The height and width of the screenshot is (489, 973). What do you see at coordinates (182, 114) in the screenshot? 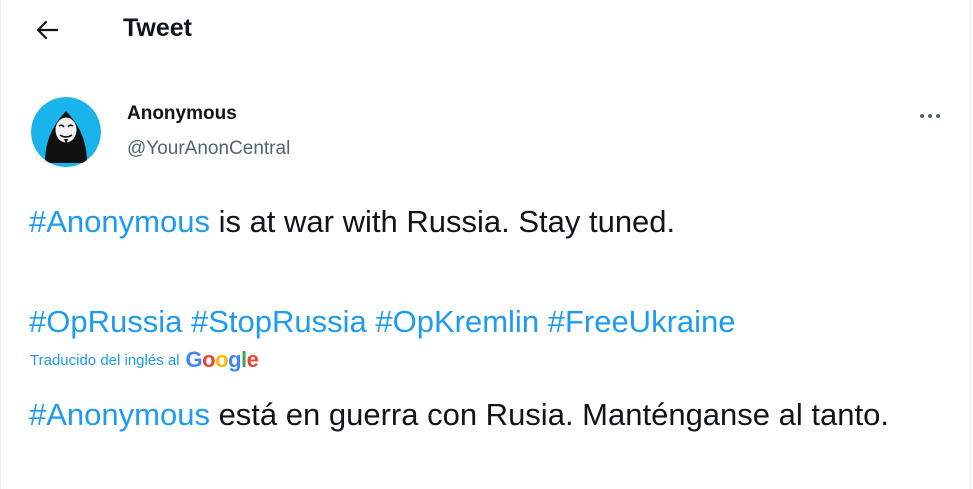
I see `author-display-name: Anonymous` at bounding box center [182, 114].